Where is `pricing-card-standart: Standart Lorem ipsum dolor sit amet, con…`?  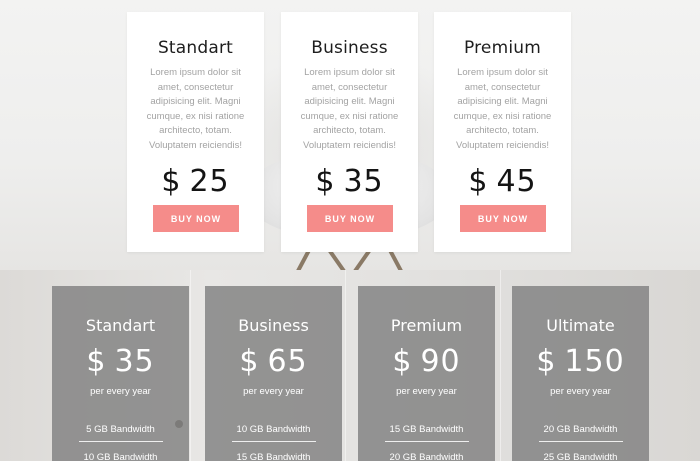
pricing-card-standart: Standart Lorem ipsum dolor sit amet, con… is located at coordinates (195, 132).